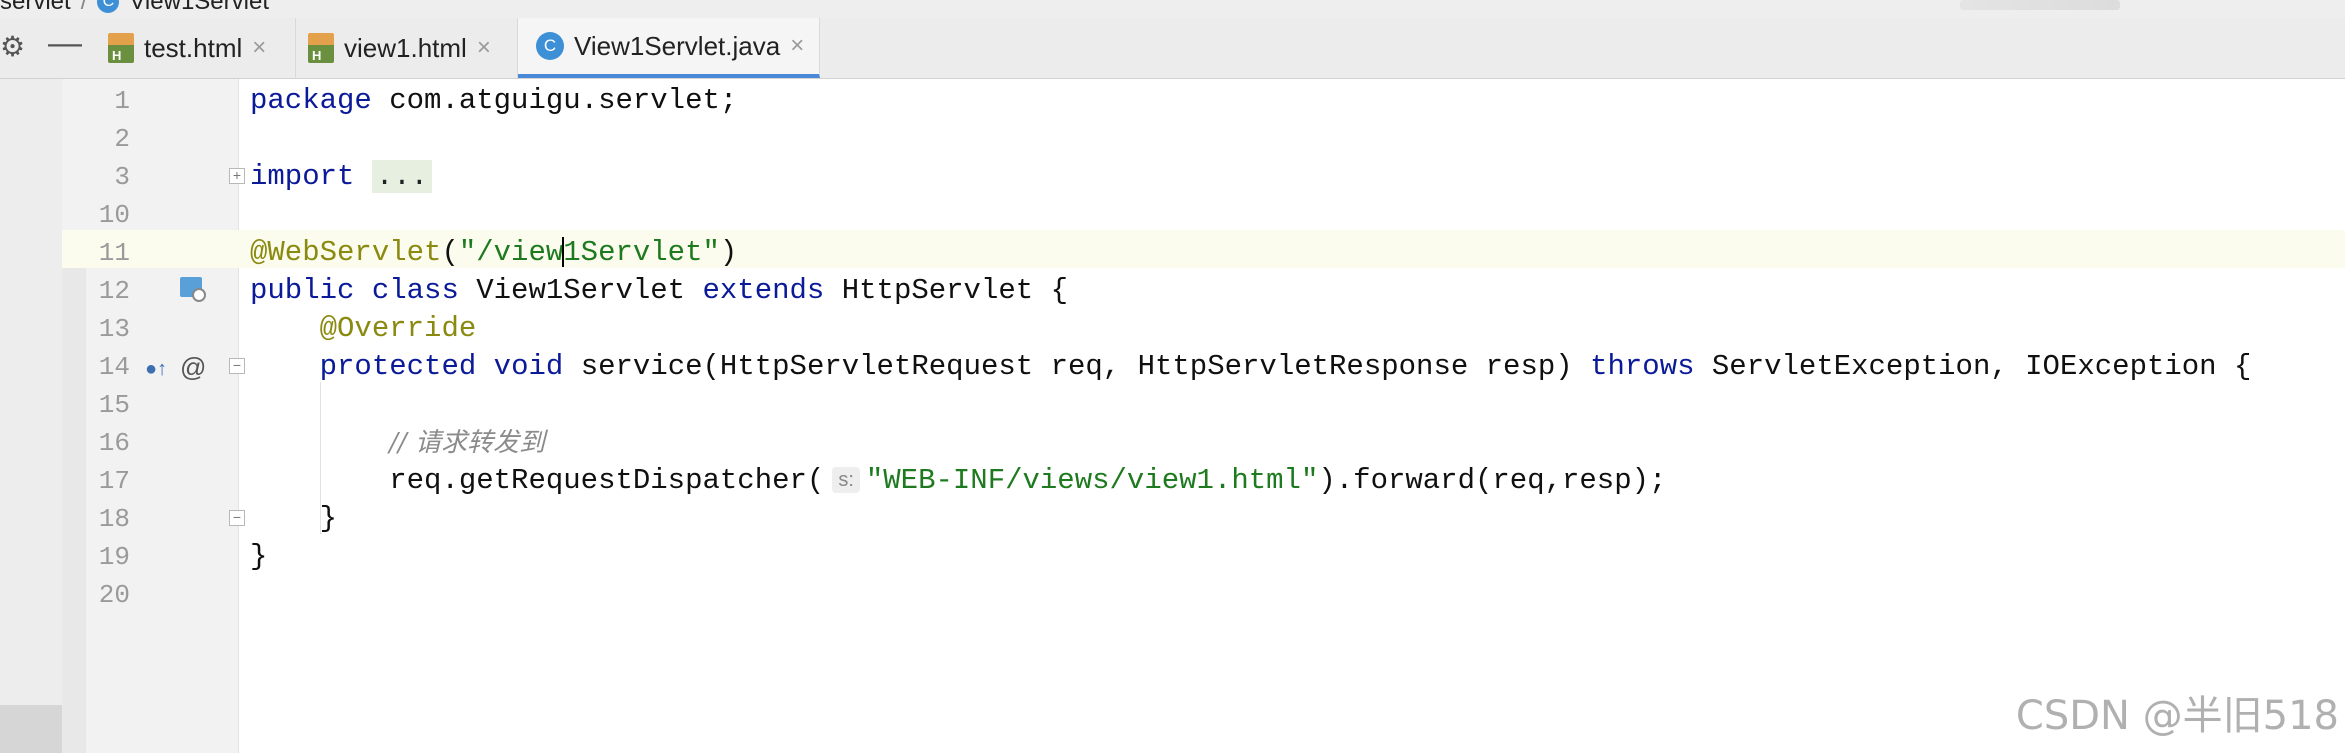 This screenshot has width=2345, height=753. I want to click on line-number: 18, so click(114, 519).